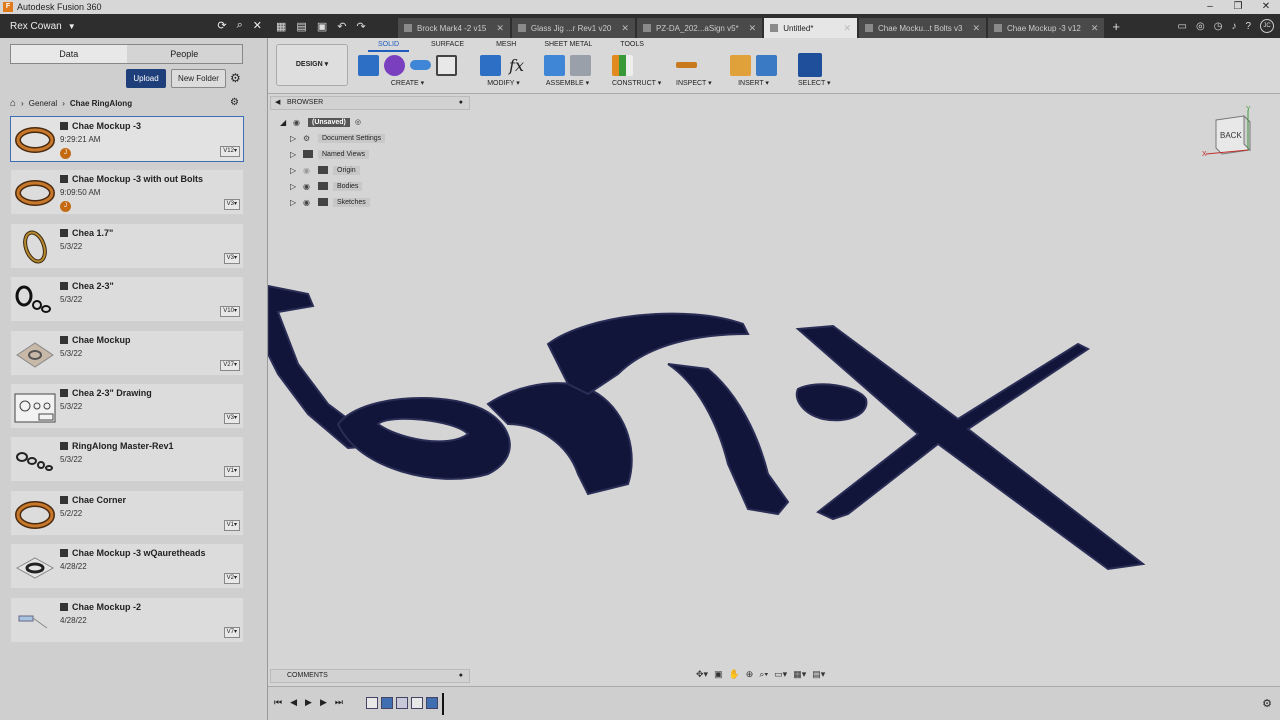  What do you see at coordinates (221, 25) in the screenshot?
I see `refresh-icon: ⟳` at bounding box center [221, 25].